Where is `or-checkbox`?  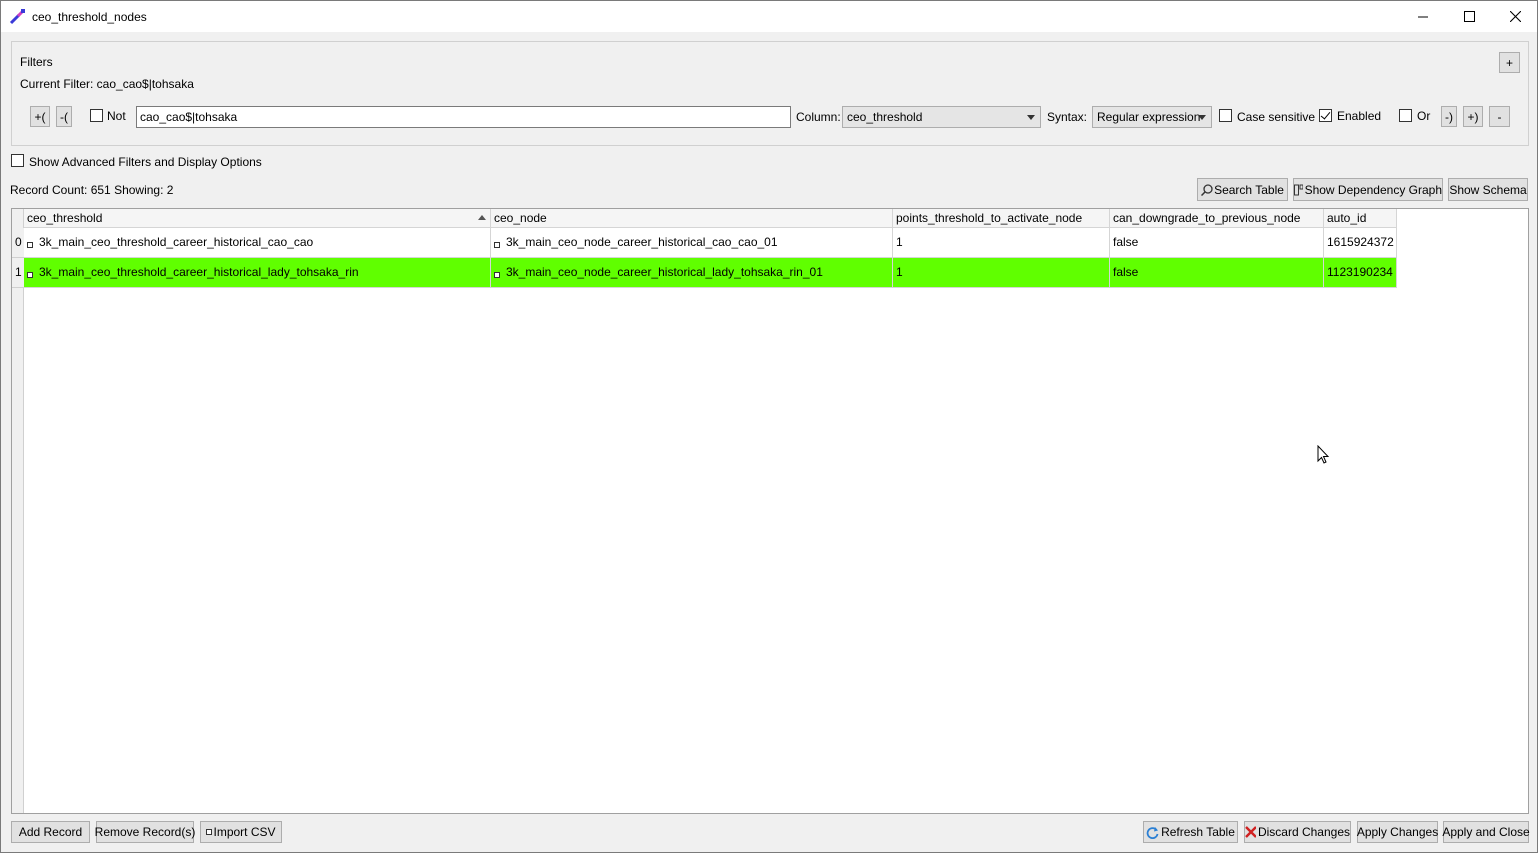
or-checkbox is located at coordinates (1405, 115).